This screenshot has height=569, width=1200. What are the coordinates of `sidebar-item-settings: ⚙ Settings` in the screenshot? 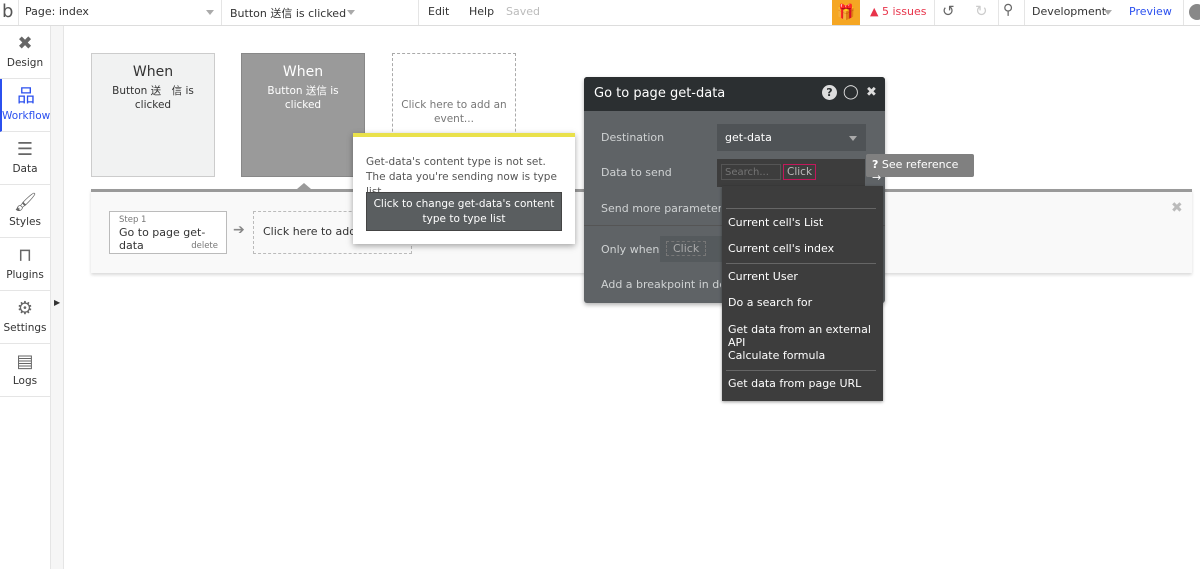 It's located at (25, 317).